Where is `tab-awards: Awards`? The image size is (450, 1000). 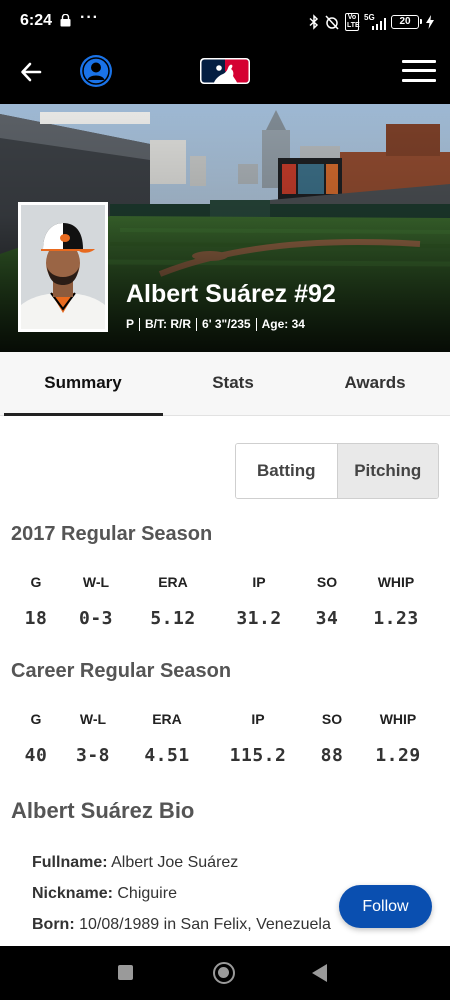 tab-awards: Awards is located at coordinates (375, 384).